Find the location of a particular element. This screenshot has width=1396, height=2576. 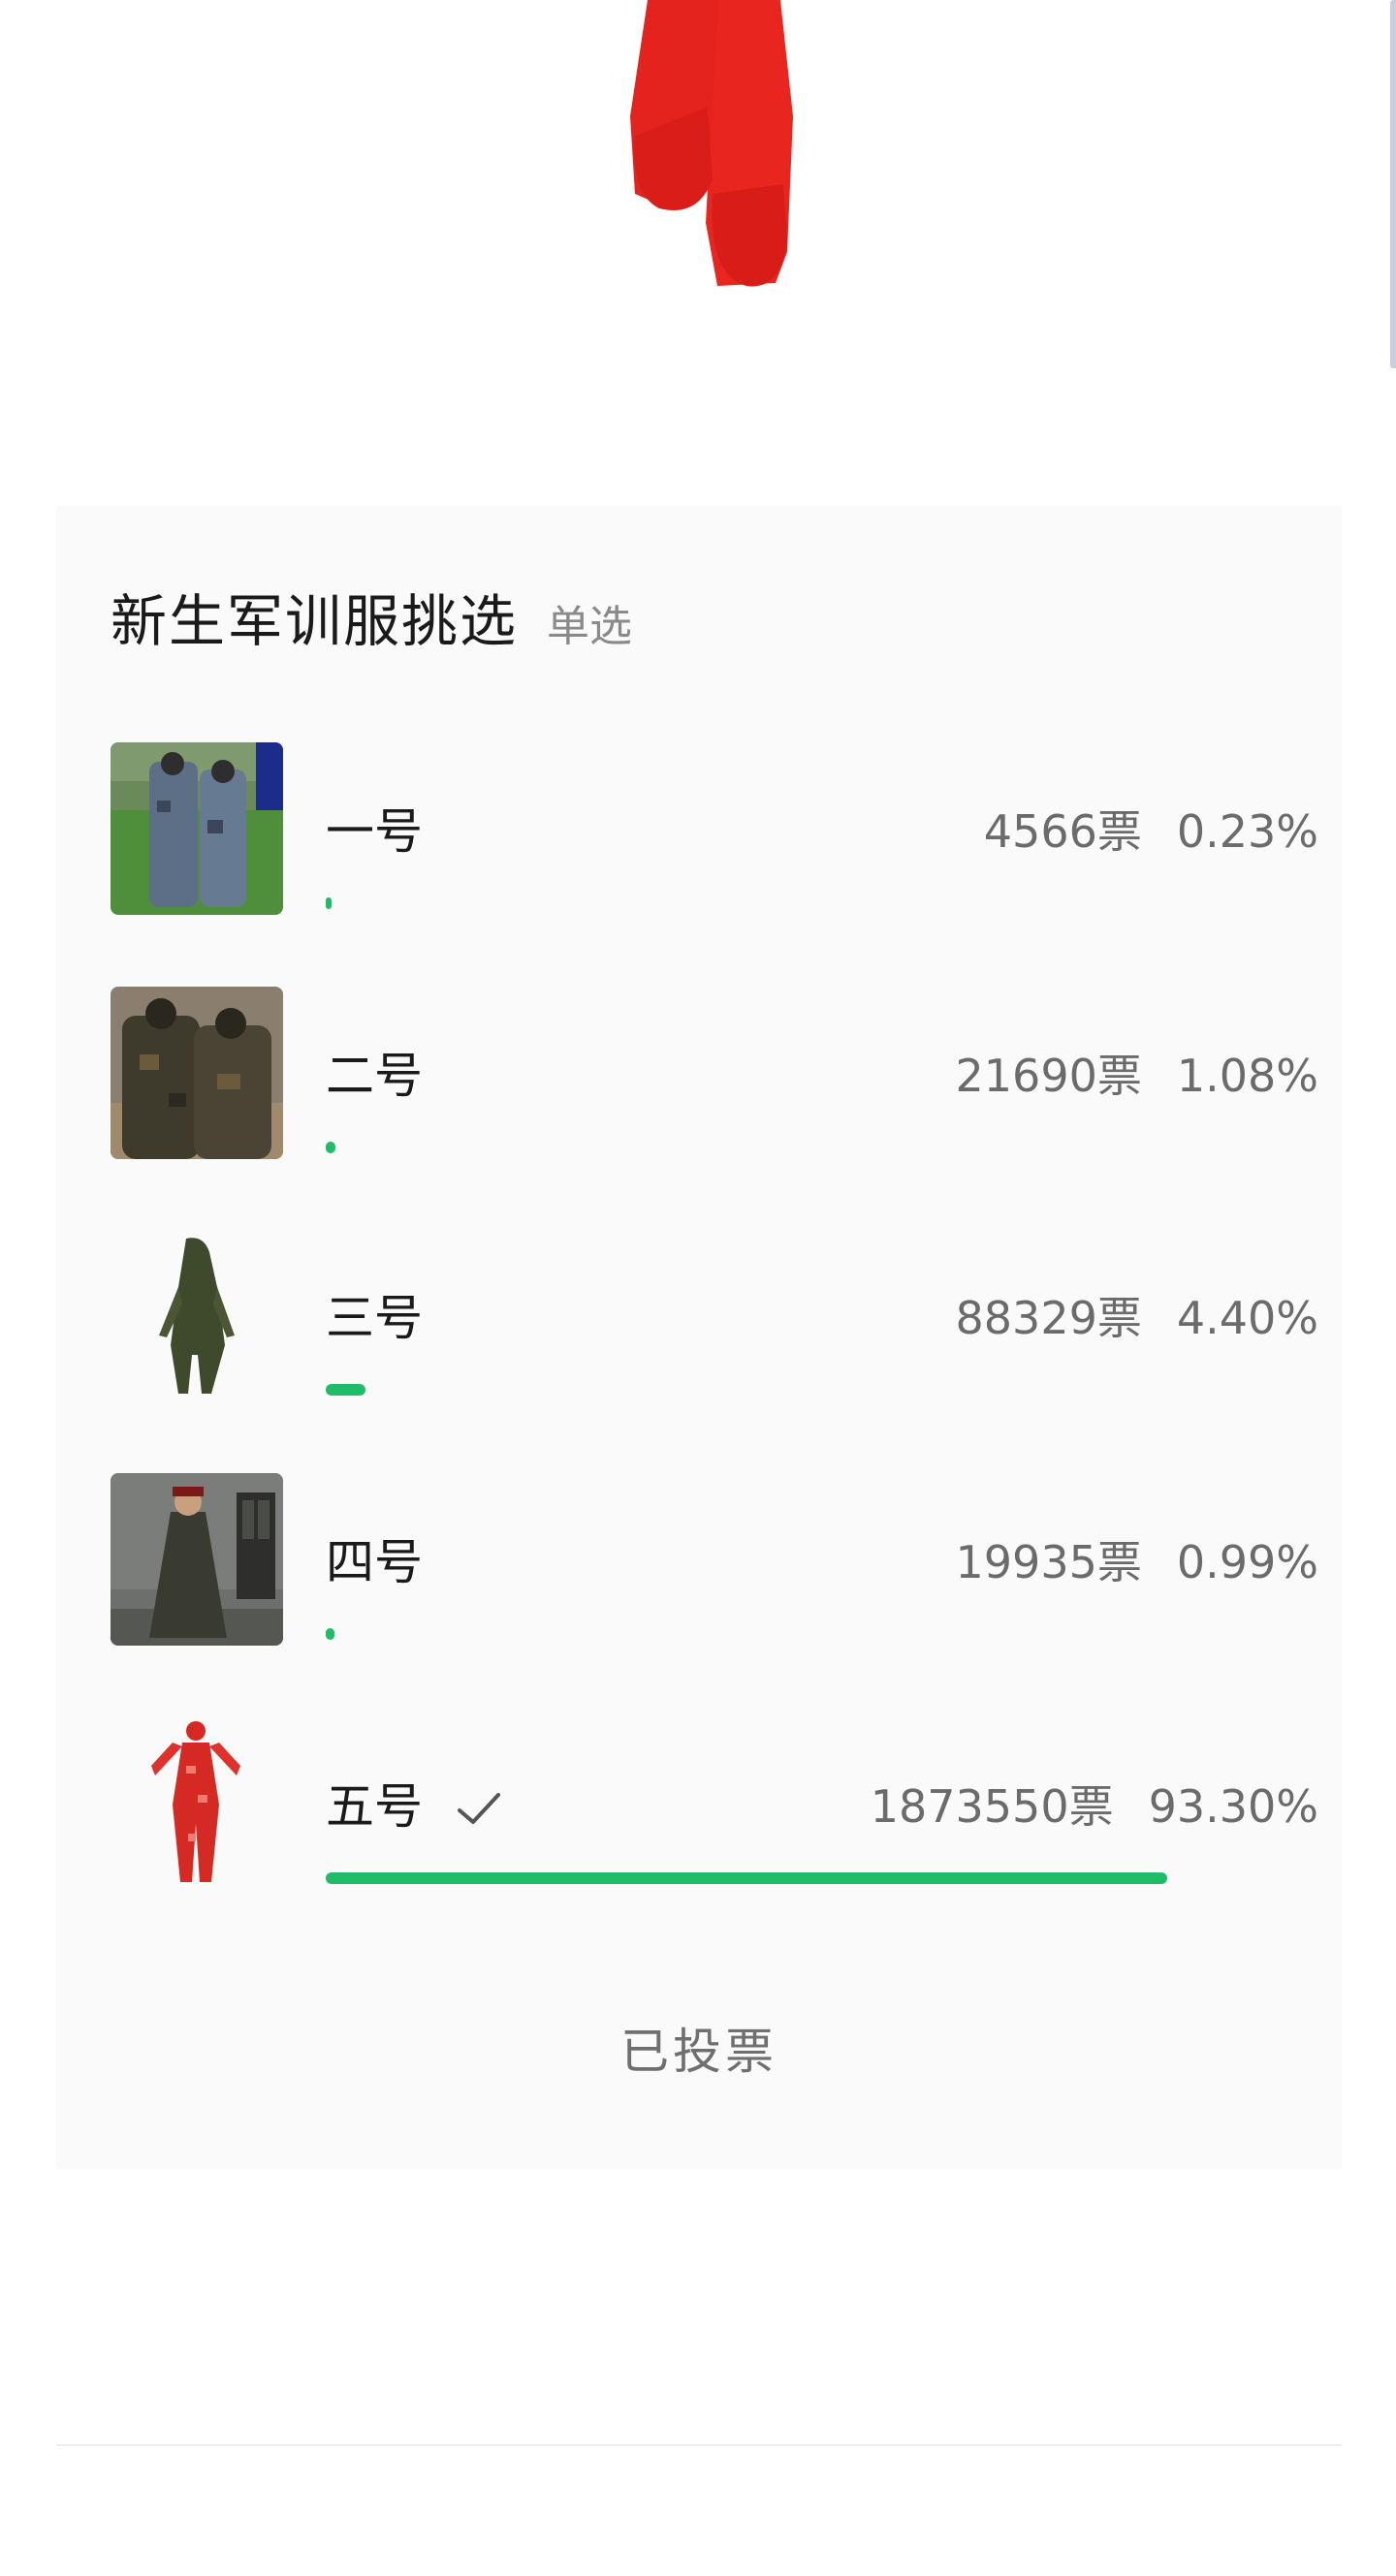

vote-count: 4566票 is located at coordinates (1062, 831).